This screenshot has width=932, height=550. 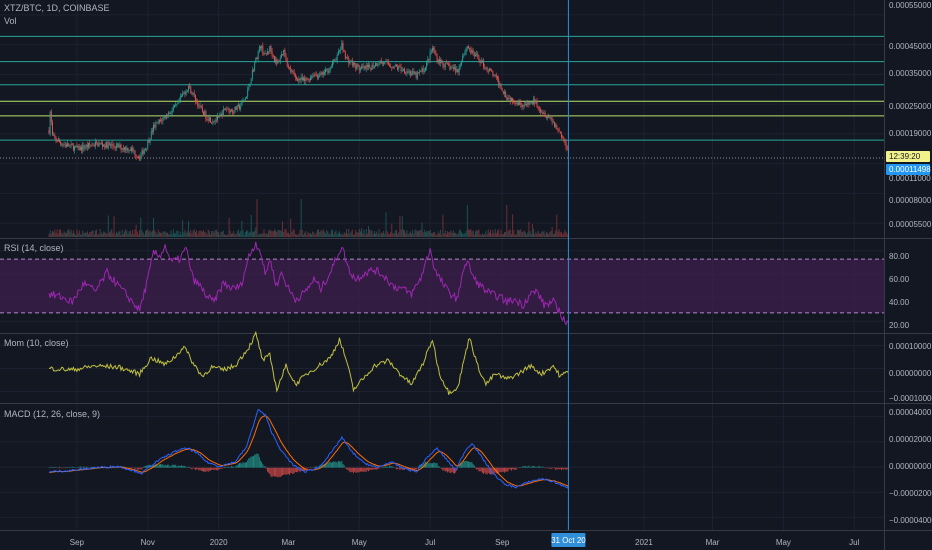 I want to click on price-axis-label-7: 0.00005500, so click(x=910, y=224).